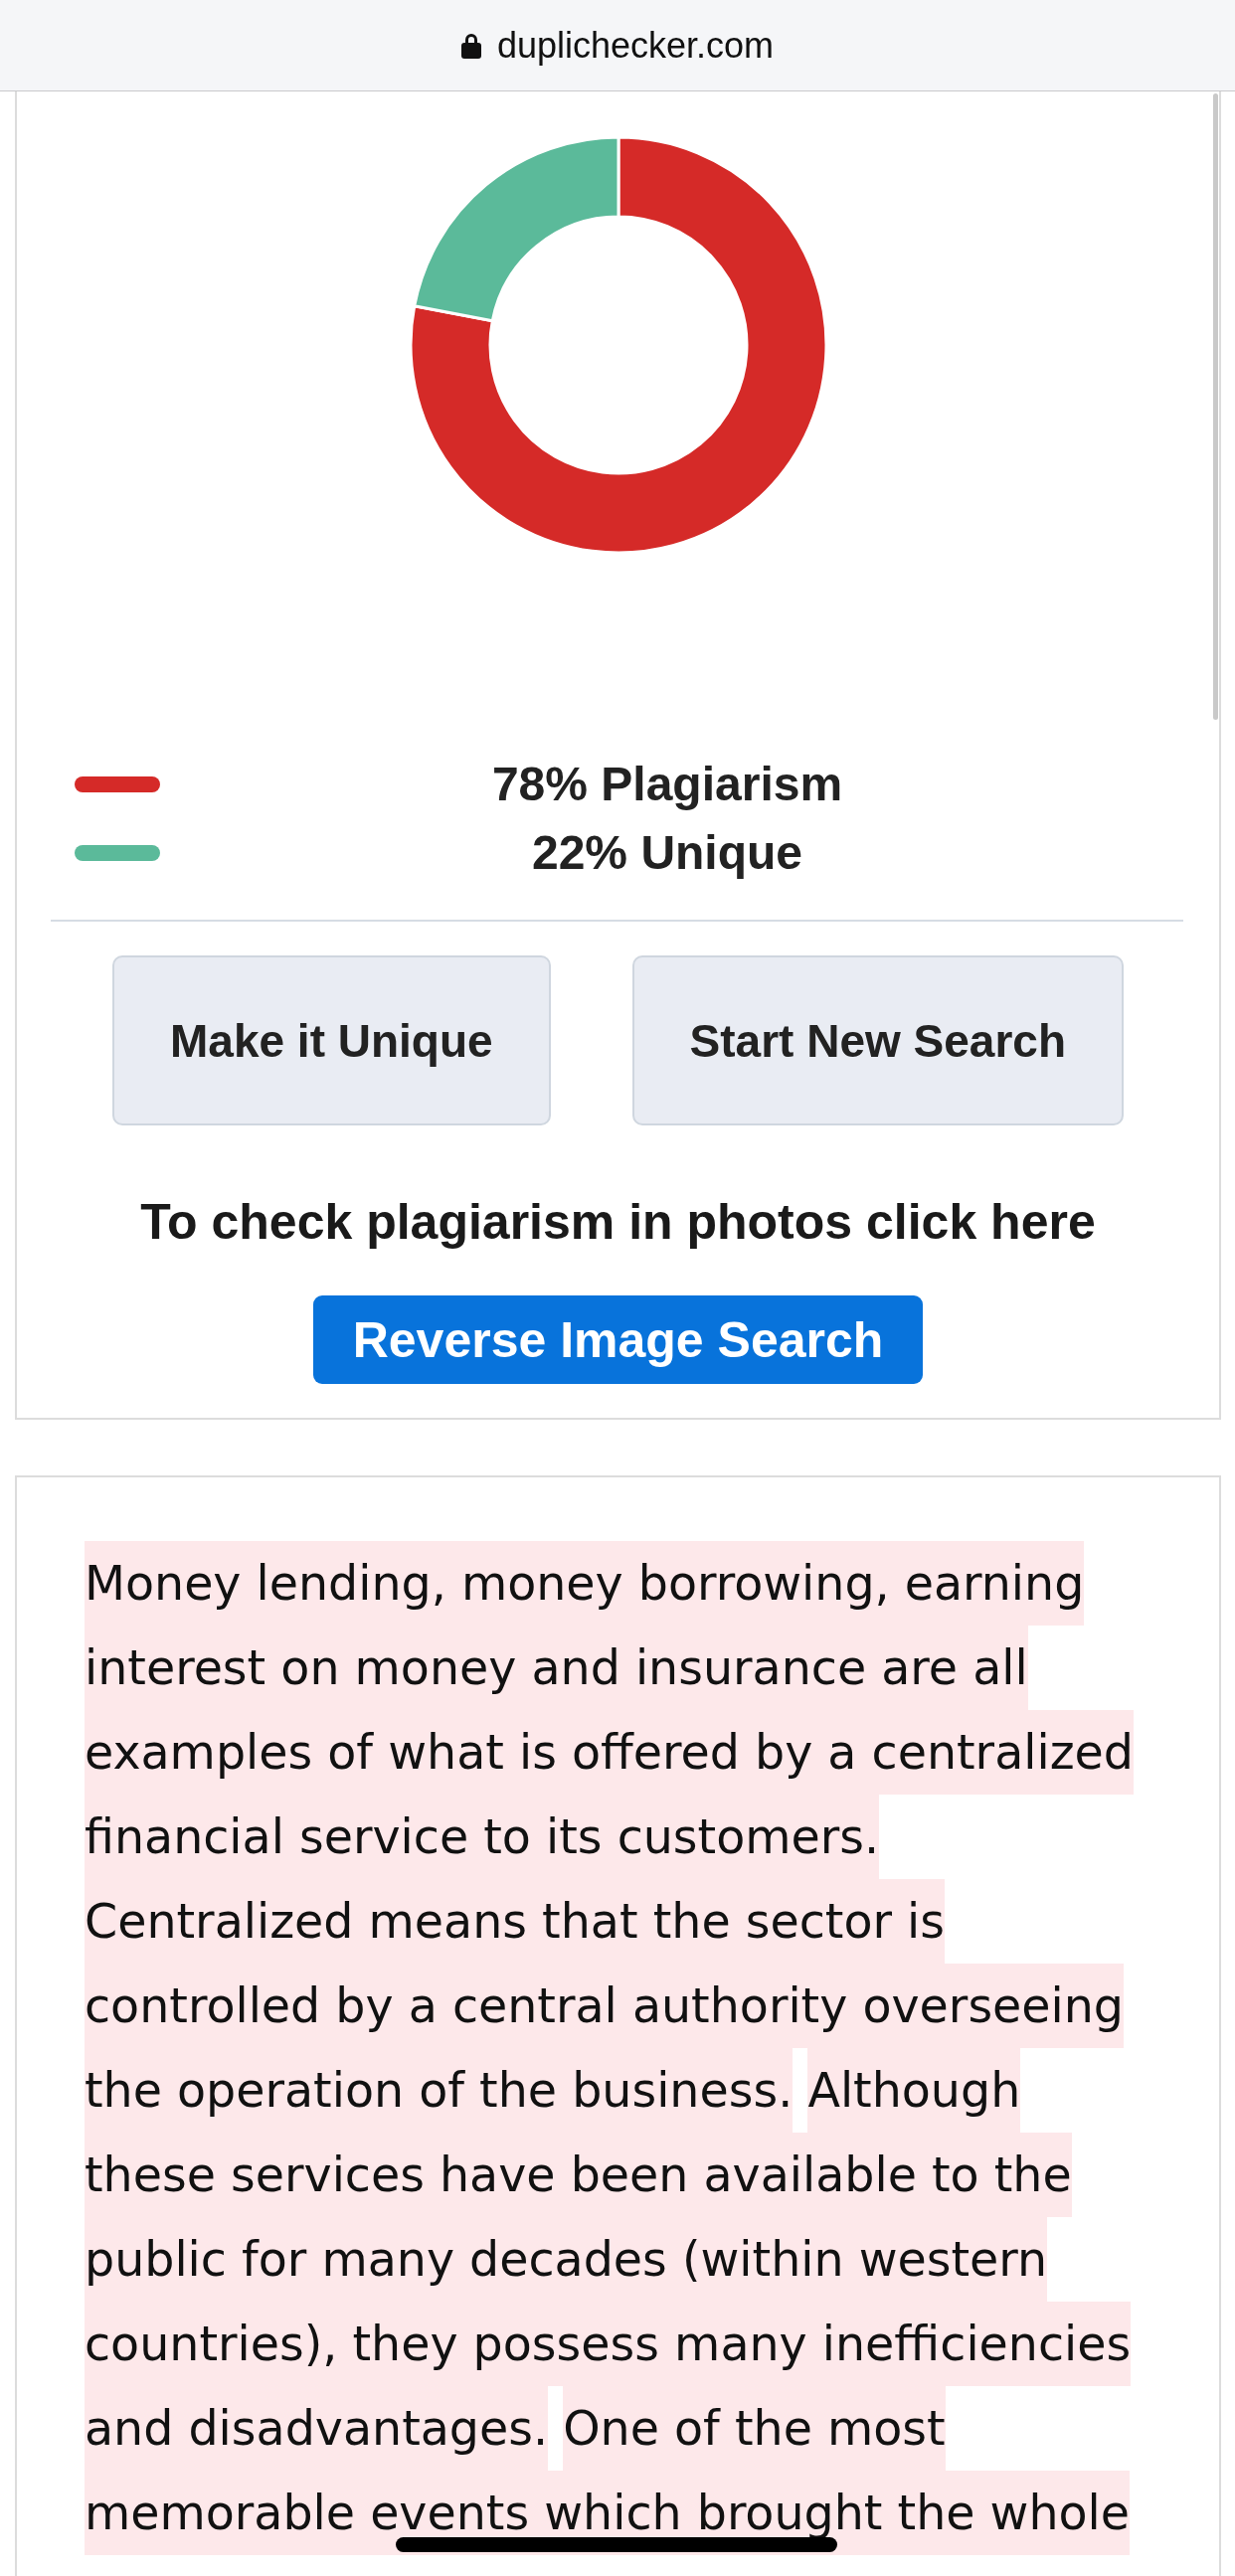 Image resolution: width=1235 pixels, height=2576 pixels. Describe the element at coordinates (635, 45) in the screenshot. I see `url-text: duplichecker.com` at that location.